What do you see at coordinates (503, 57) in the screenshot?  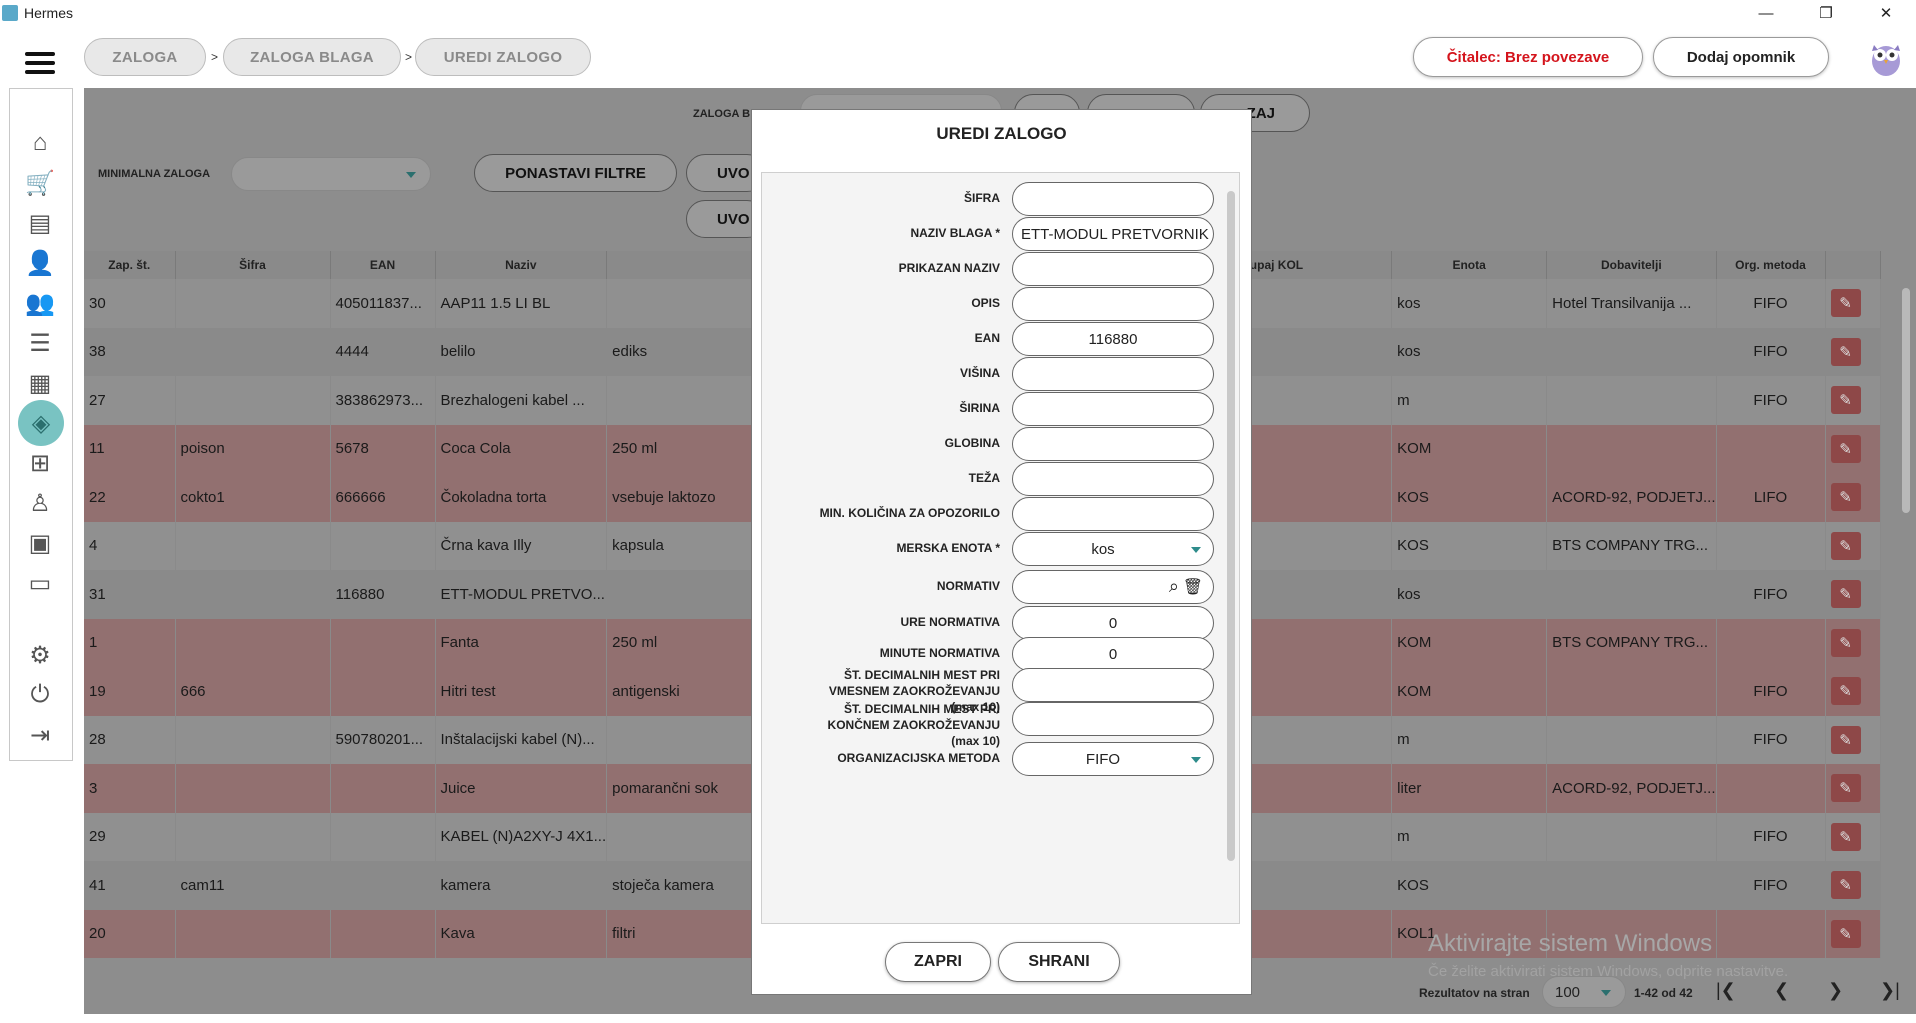 I see `breadcrumb-uredi-zalogo: UREDI ZALOGO` at bounding box center [503, 57].